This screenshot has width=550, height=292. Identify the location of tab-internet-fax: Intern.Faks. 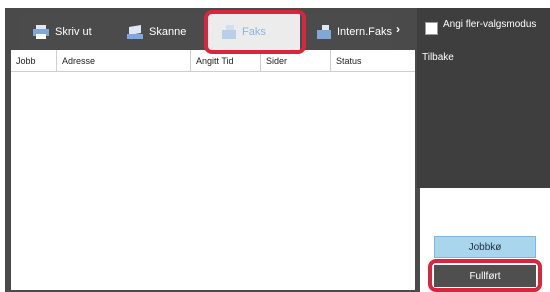
(348, 32).